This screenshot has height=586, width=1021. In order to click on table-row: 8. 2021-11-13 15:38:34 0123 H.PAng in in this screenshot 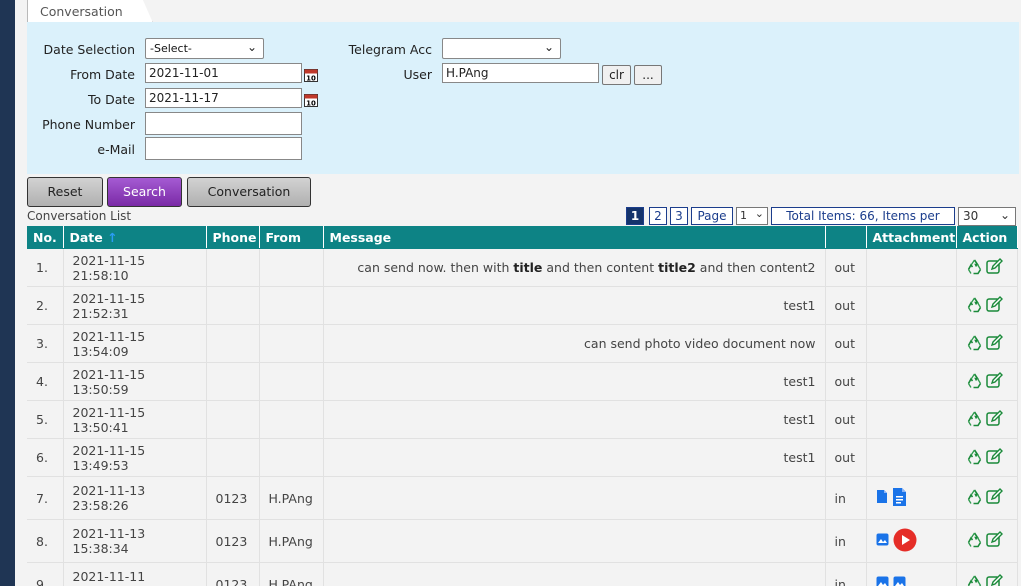, I will do `click(522, 541)`.